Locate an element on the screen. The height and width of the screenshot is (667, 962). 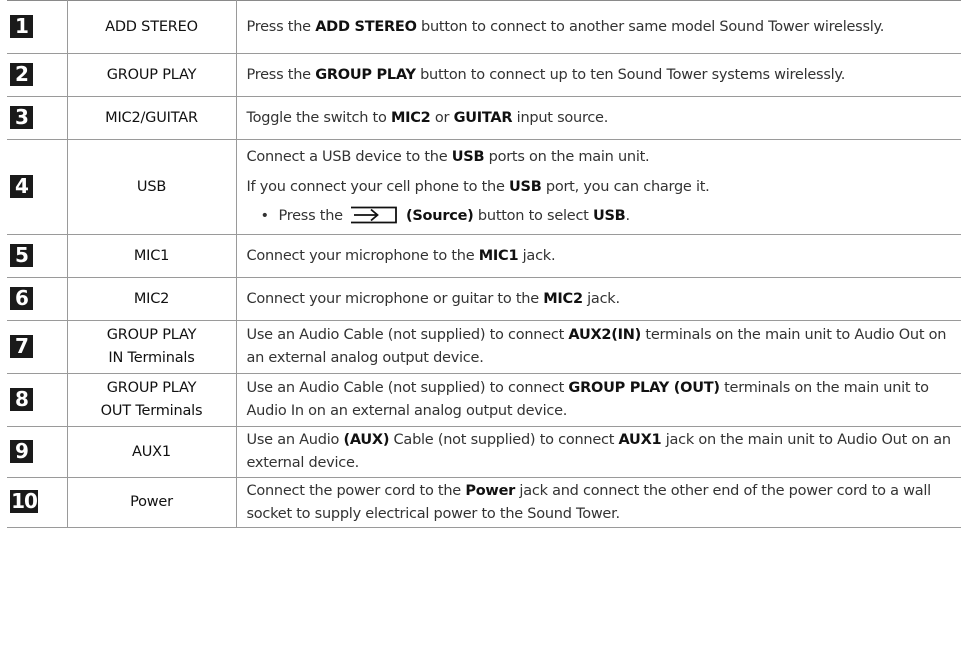
description-text: Toggle the switch to is located at coordinates (318, 117).